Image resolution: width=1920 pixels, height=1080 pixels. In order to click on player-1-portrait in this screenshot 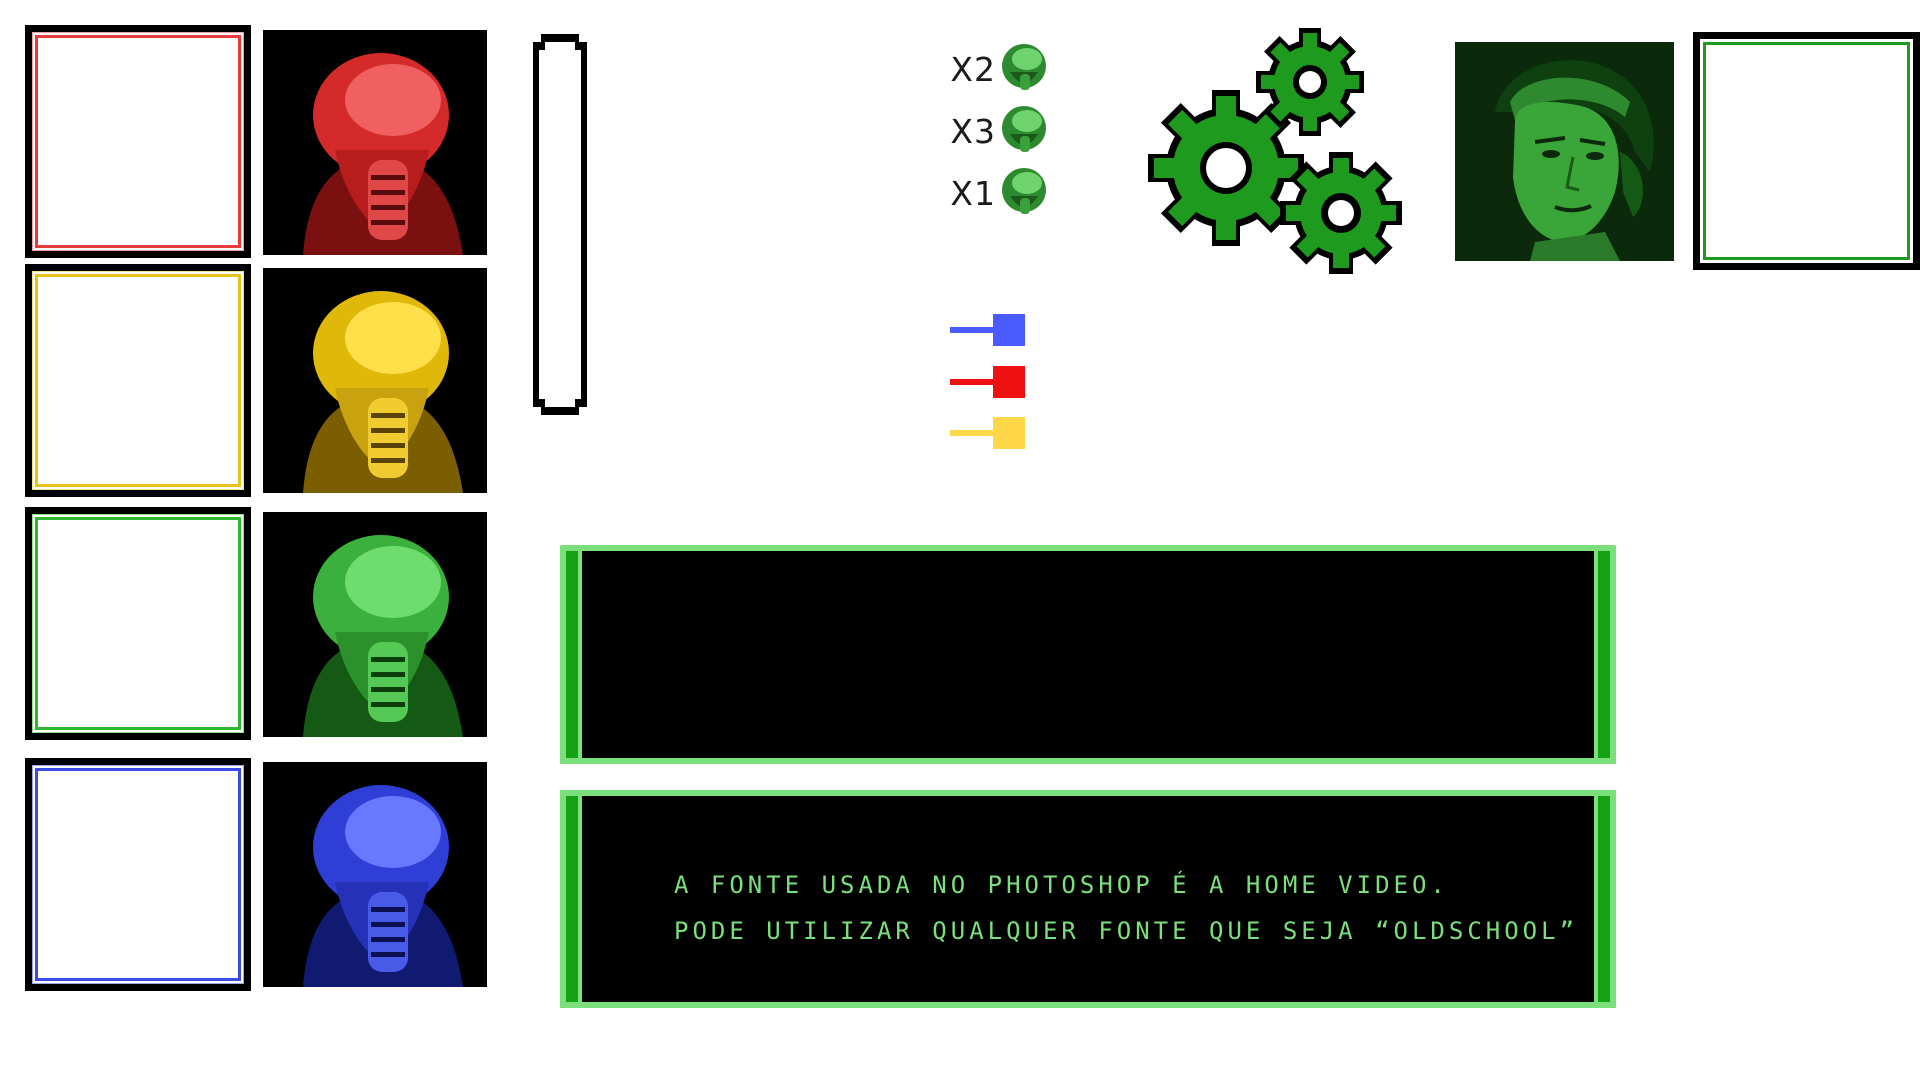, I will do `click(375, 142)`.